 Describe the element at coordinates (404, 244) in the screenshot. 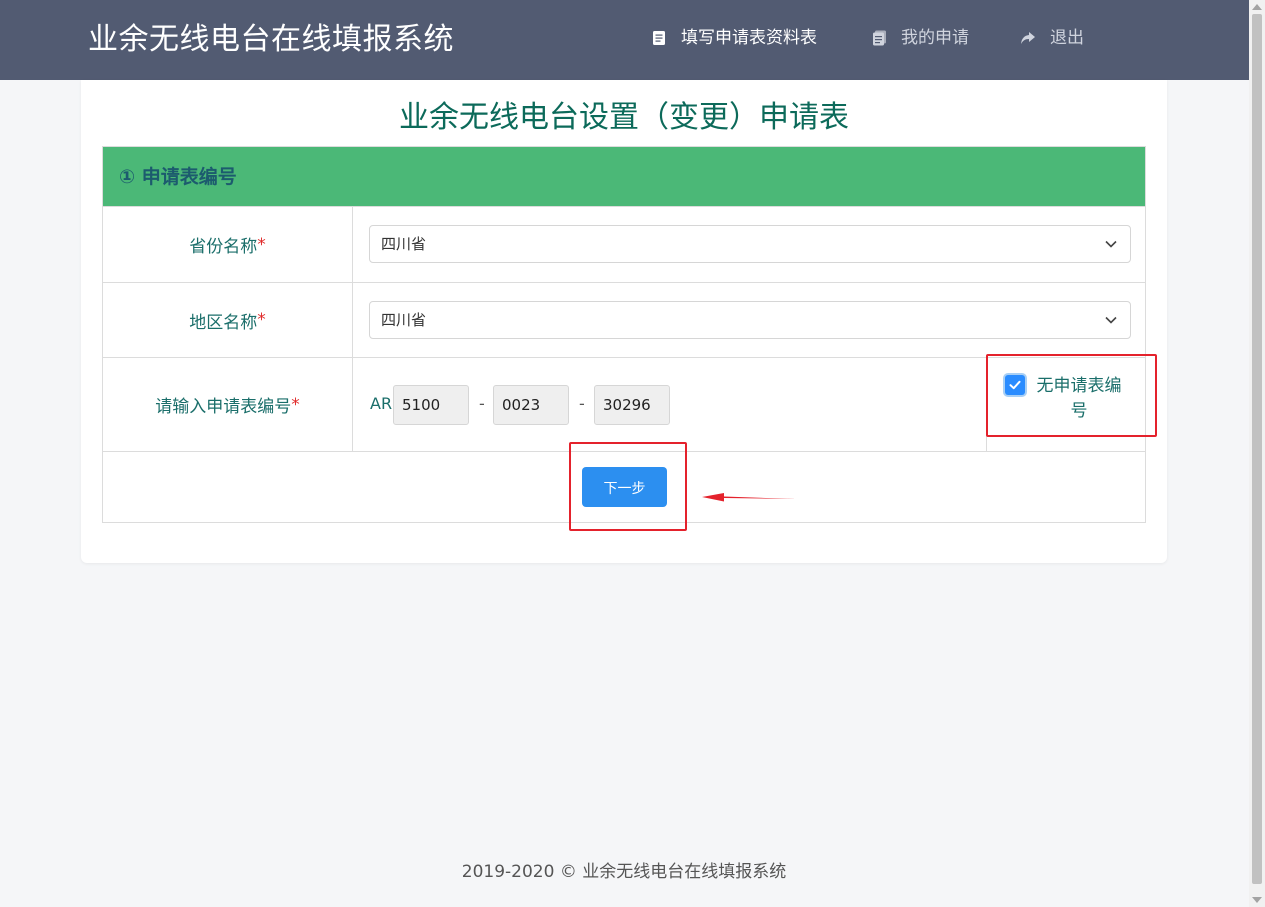

I see `province-select-value: 四川省` at that location.